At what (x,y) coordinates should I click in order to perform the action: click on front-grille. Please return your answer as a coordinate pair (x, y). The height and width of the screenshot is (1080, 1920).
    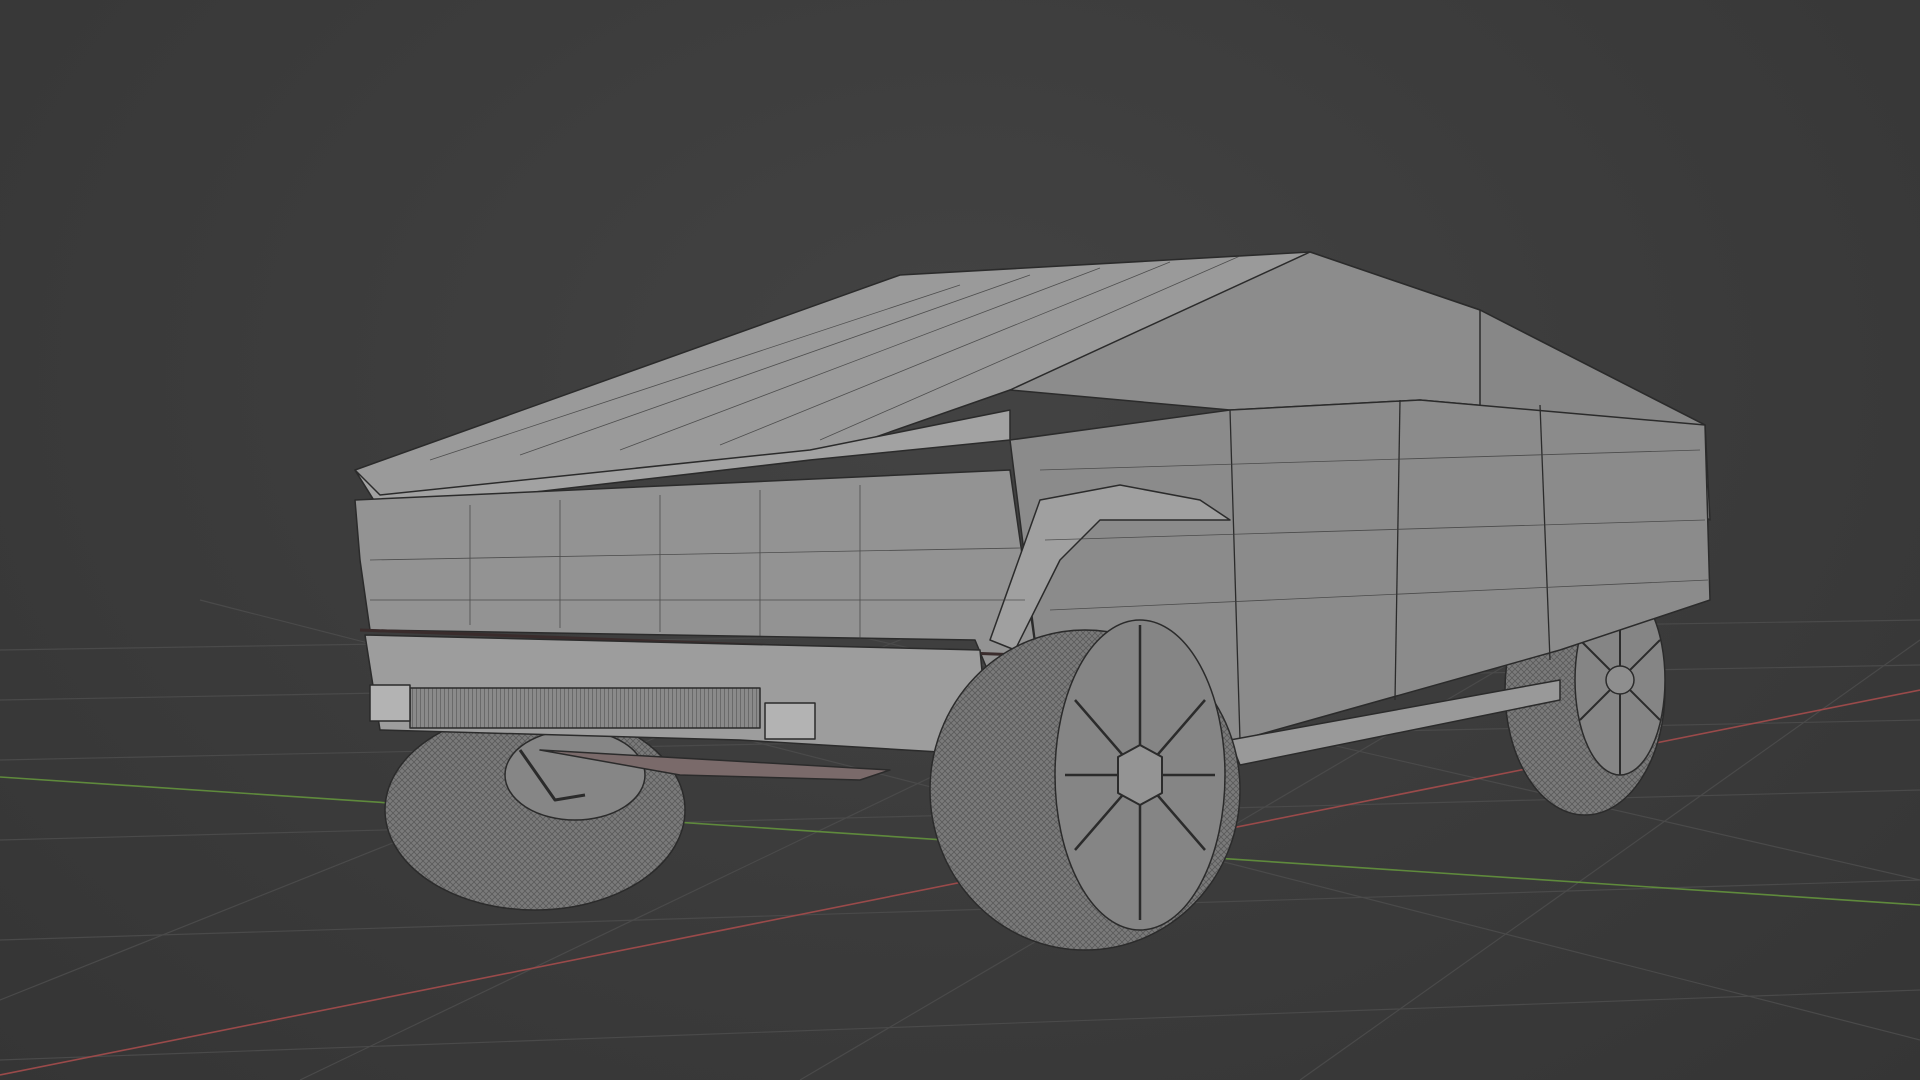
    Looking at the image, I should click on (585, 708).